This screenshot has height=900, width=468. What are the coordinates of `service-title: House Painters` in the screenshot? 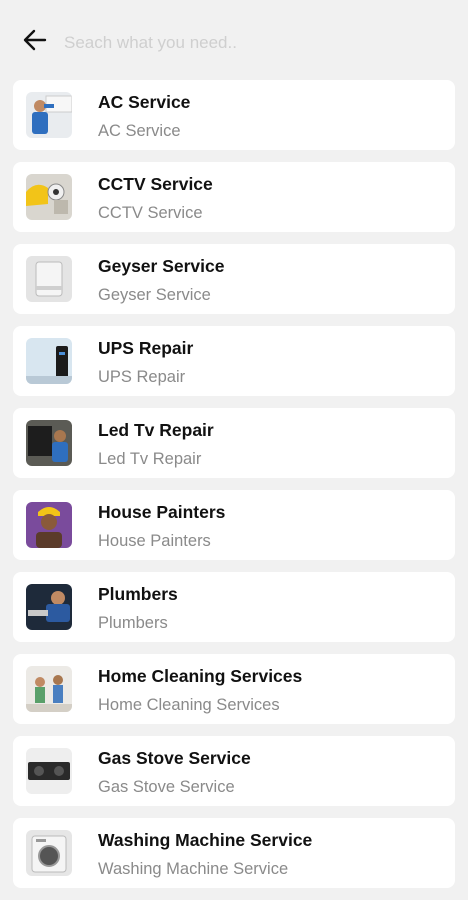 It's located at (162, 512).